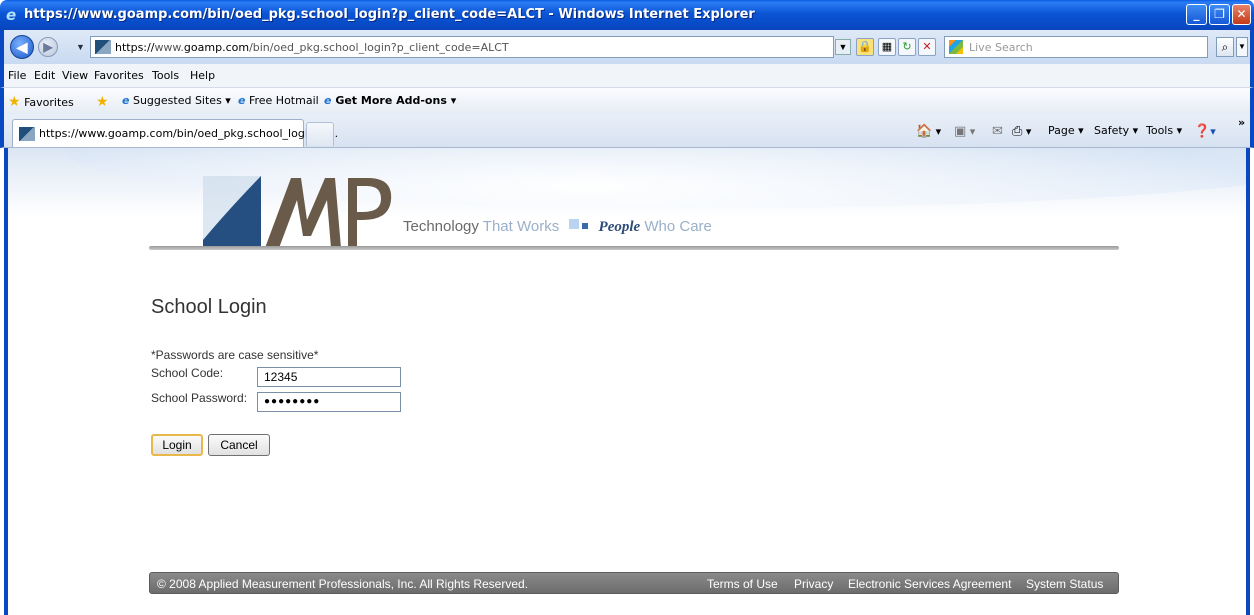 The image size is (1254, 615). Describe the element at coordinates (1205, 131) in the screenshot. I see `help-icon: ❓▾` at that location.